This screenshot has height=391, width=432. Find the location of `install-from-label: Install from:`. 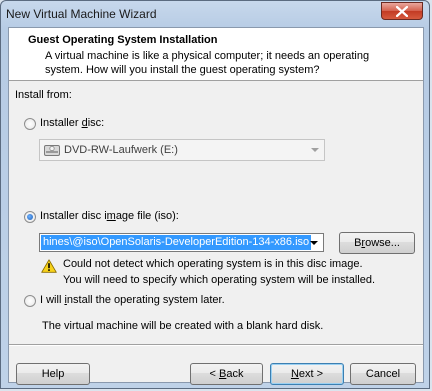

install-from-label: Install from: is located at coordinates (43, 95).